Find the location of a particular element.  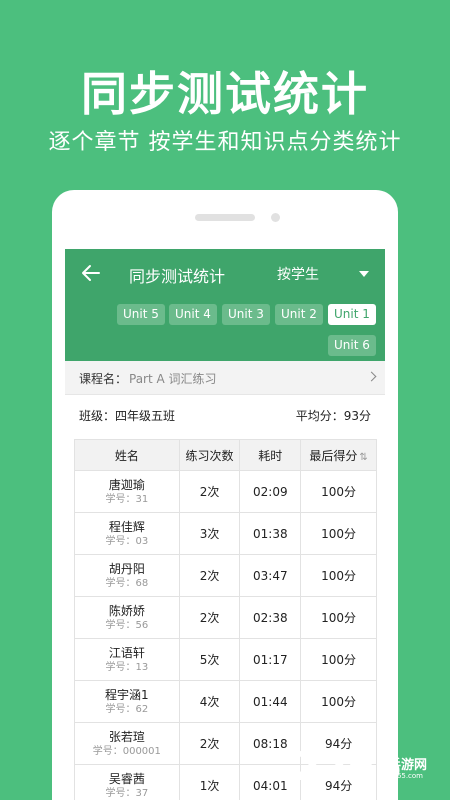

student-id: 学号：37 is located at coordinates (127, 793).